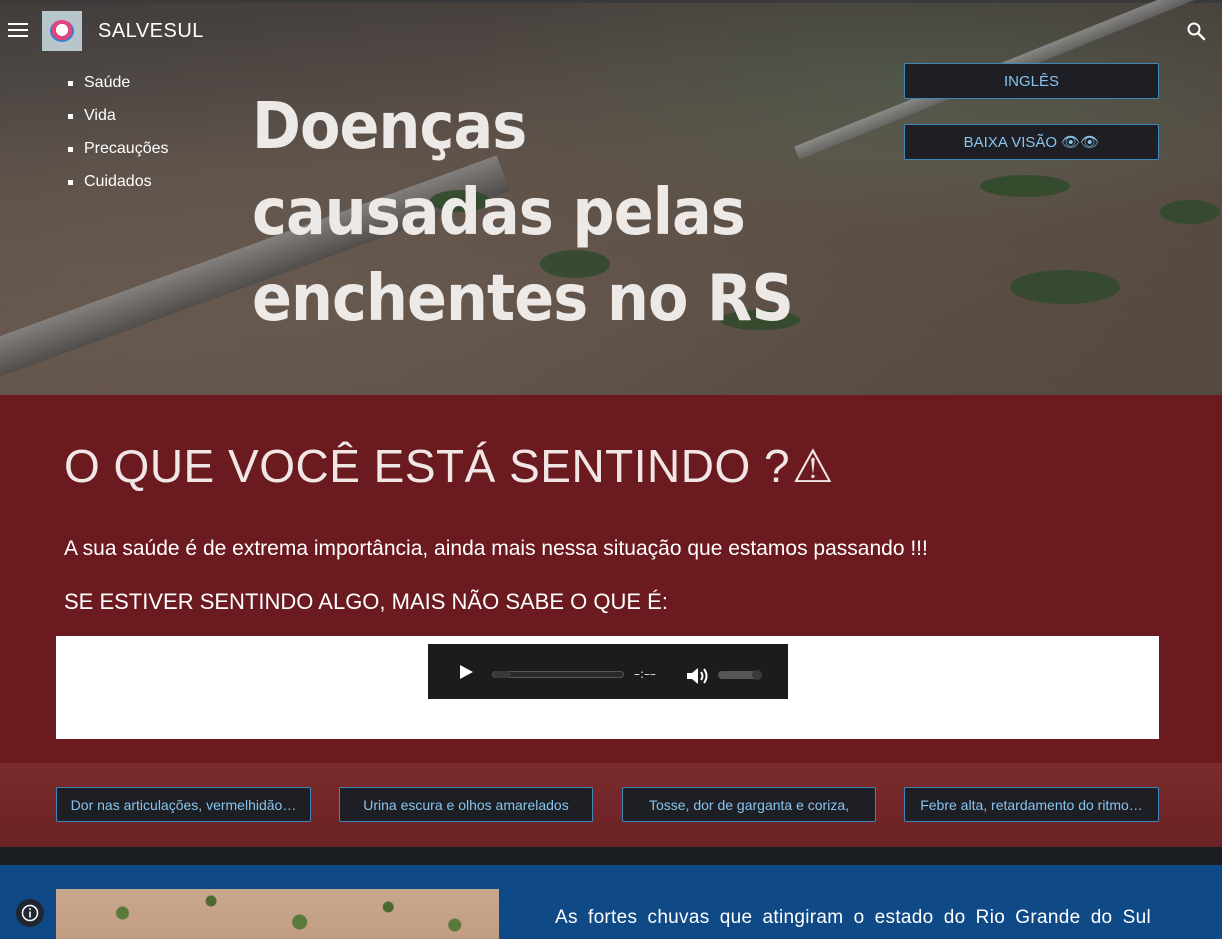  What do you see at coordinates (813, 466) in the screenshot?
I see `warning-icon: ⚠` at bounding box center [813, 466].